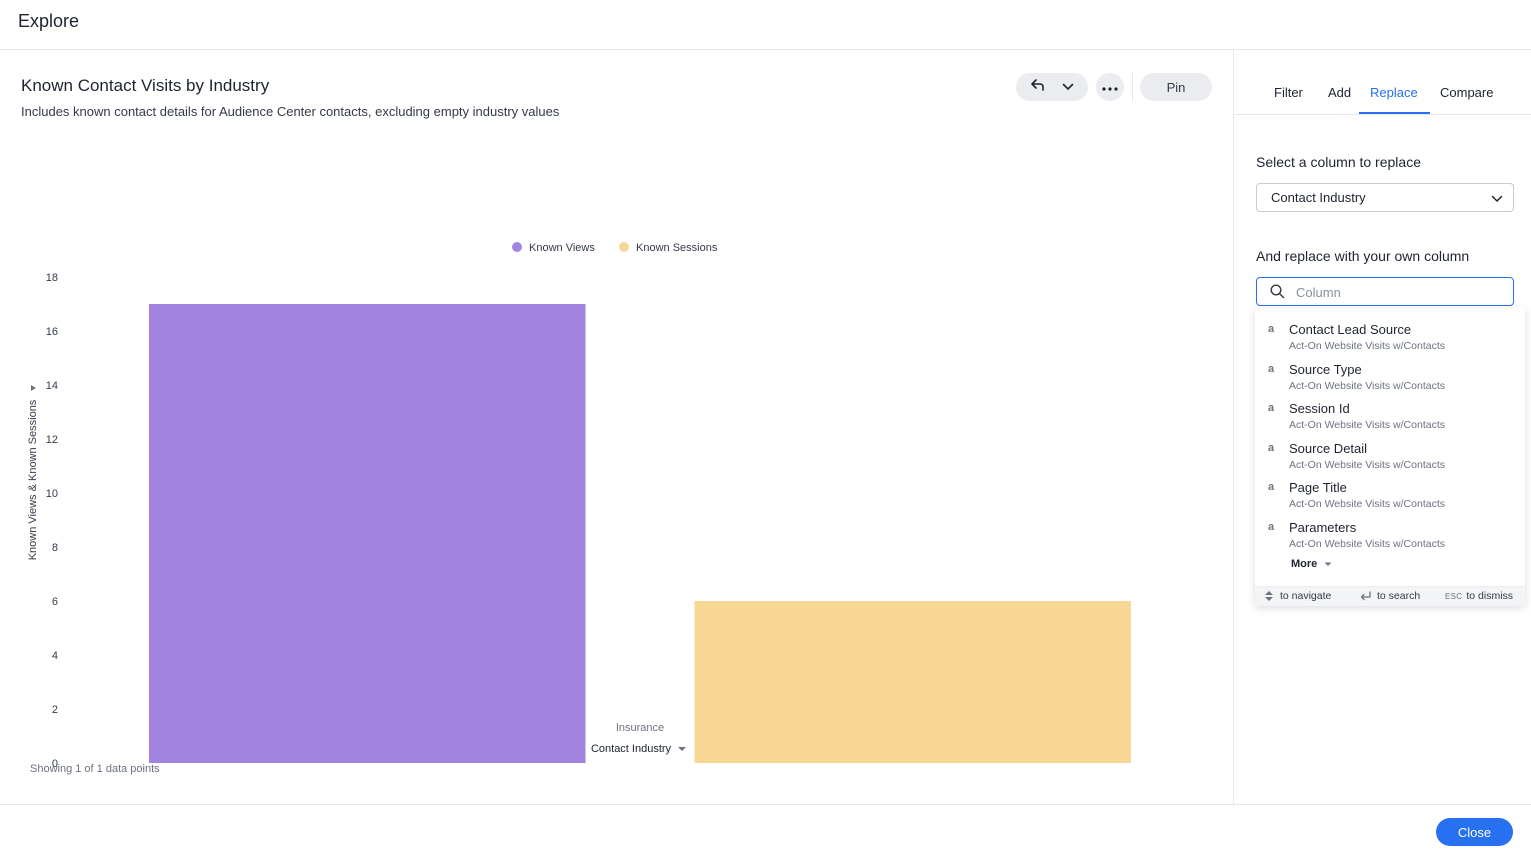  I want to click on column-search-box, so click(1385, 291).